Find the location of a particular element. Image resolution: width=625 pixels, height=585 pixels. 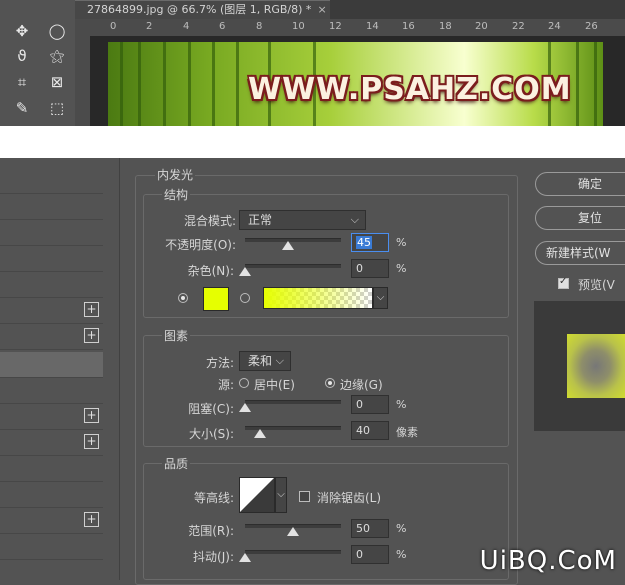

choke-value: 0 is located at coordinates (359, 404).